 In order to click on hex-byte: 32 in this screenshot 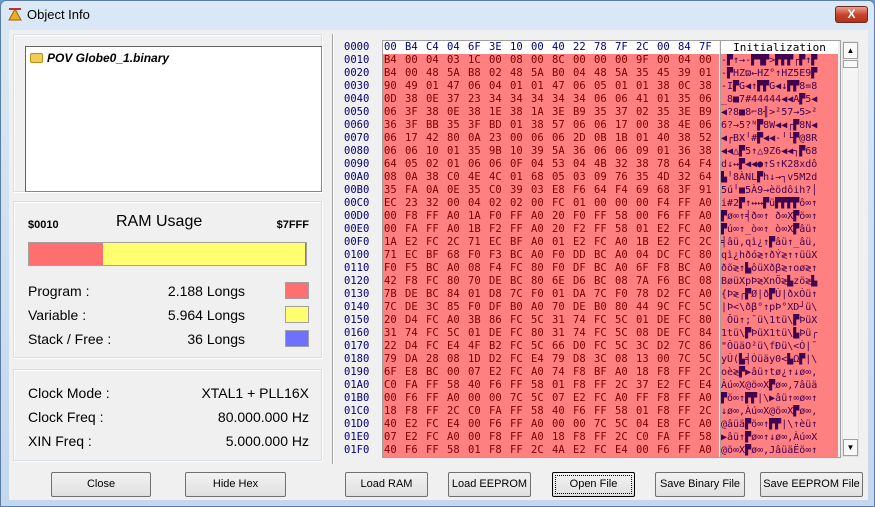, I will do `click(435, 203)`.